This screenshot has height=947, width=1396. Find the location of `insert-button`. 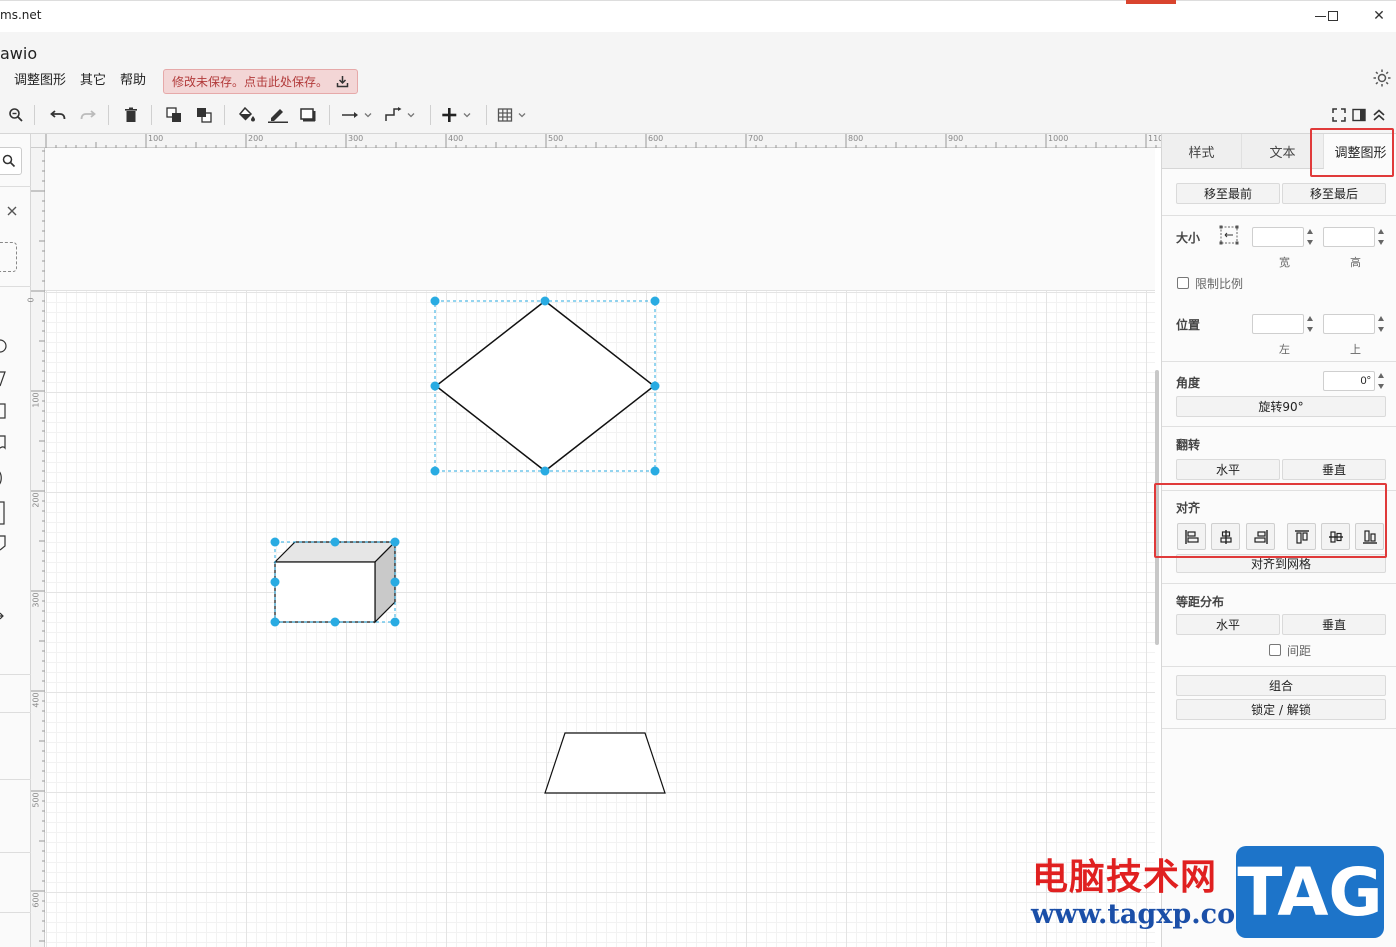

insert-button is located at coordinates (458, 115).